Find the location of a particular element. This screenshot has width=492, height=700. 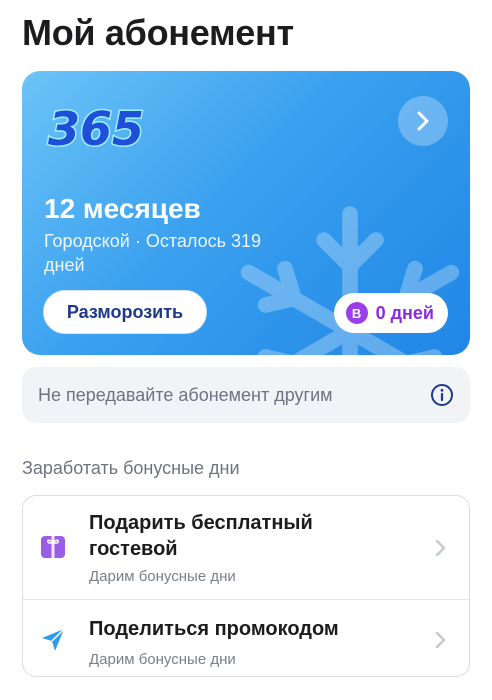

list-item-share-promocode: Поделиться промокодом Дарим бонусные дни is located at coordinates (246, 637).